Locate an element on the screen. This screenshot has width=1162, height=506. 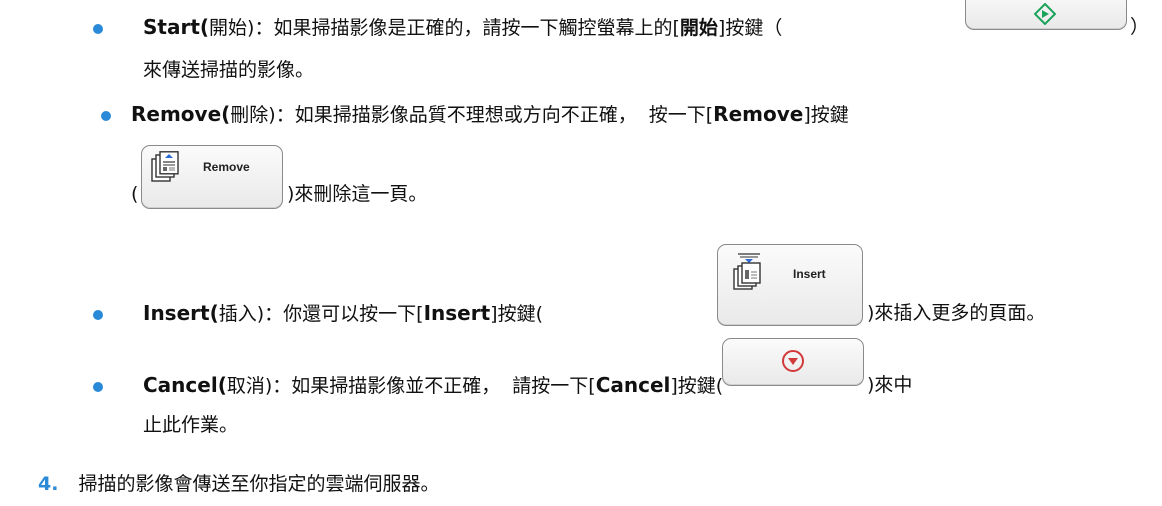
cancel-icon is located at coordinates (793, 361).